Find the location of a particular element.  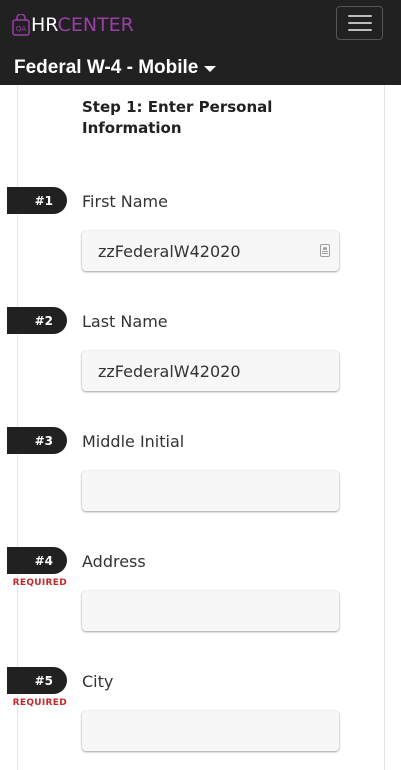

contact-card-icon is located at coordinates (325, 250).